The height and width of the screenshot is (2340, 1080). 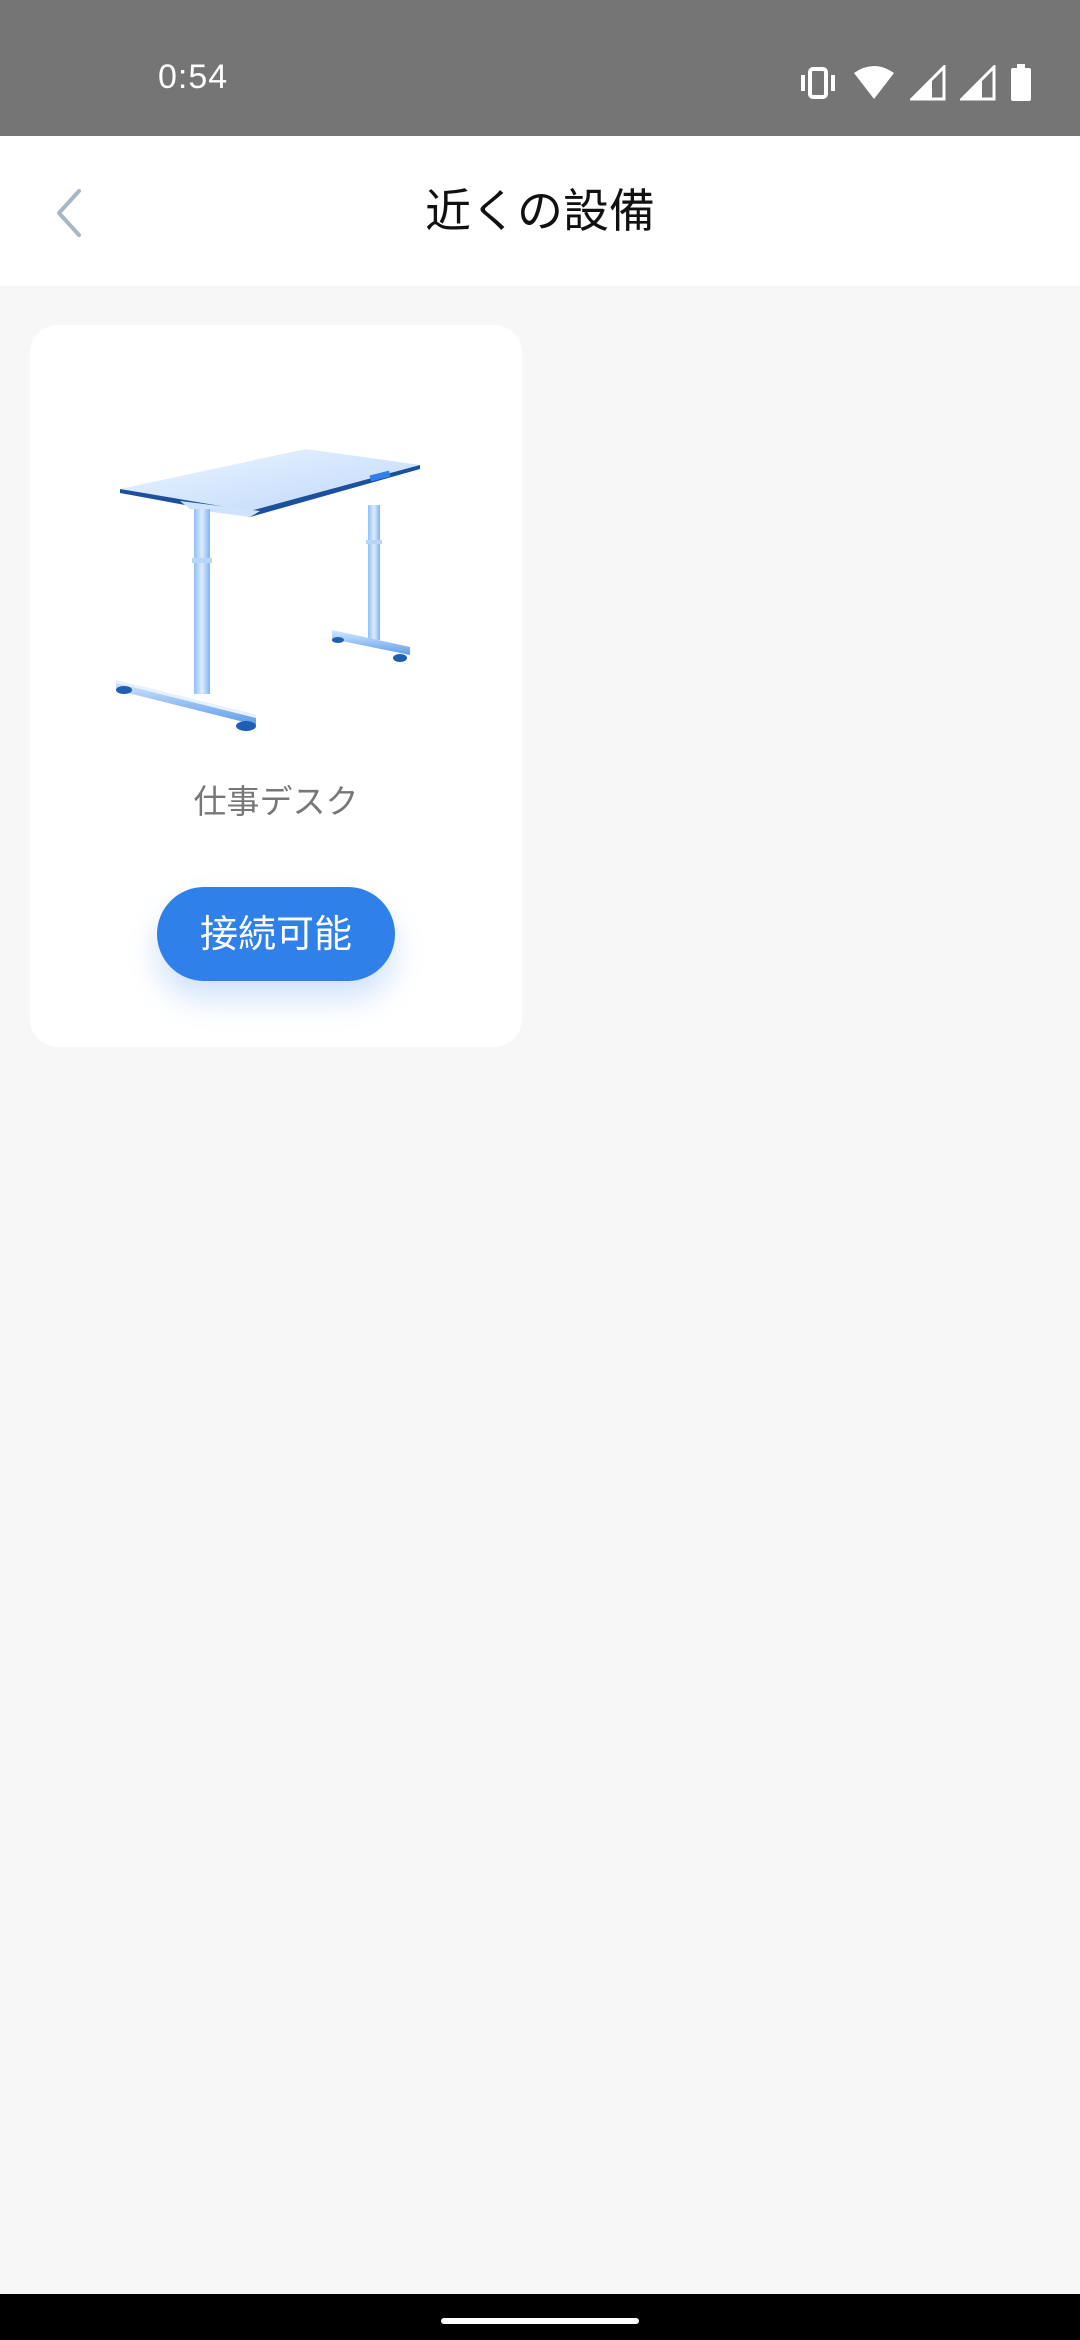 What do you see at coordinates (193, 77) in the screenshot?
I see `status-time: 0:54` at bounding box center [193, 77].